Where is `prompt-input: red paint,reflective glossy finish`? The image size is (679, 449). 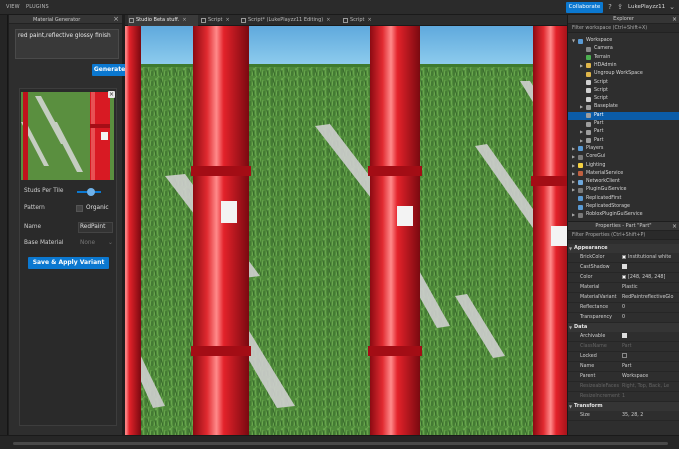 prompt-input: red paint,reflective glossy finish is located at coordinates (67, 44).